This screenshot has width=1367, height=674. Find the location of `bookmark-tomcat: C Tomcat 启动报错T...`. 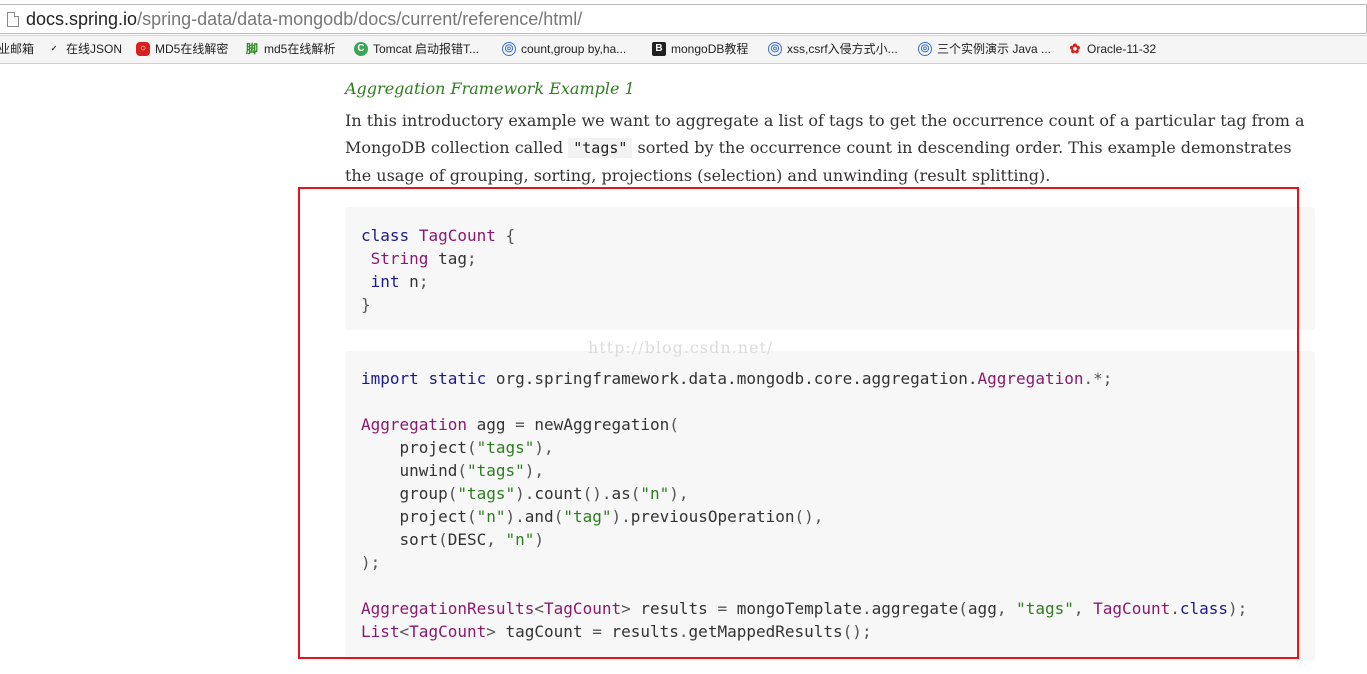

bookmark-tomcat: C Tomcat 启动报错T... is located at coordinates (416, 49).